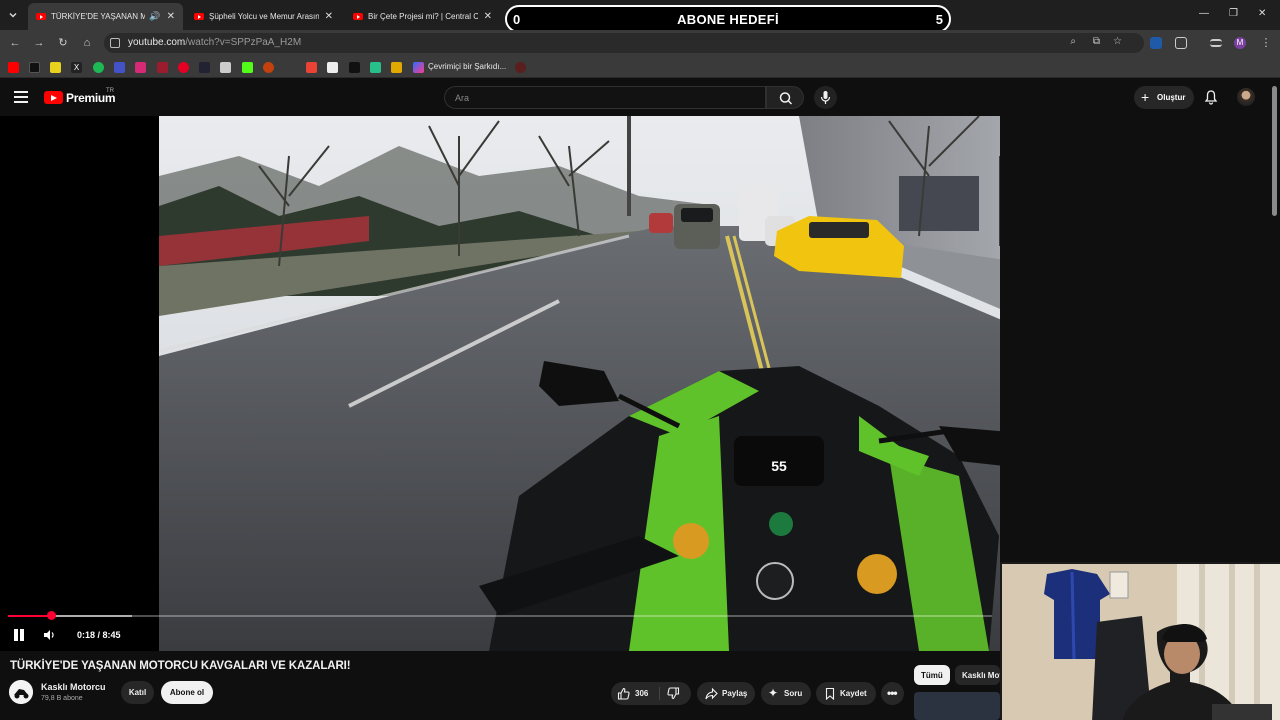 The image size is (1280, 720). What do you see at coordinates (73, 687) in the screenshot?
I see `channel-name: Kasklı Motorcu` at bounding box center [73, 687].